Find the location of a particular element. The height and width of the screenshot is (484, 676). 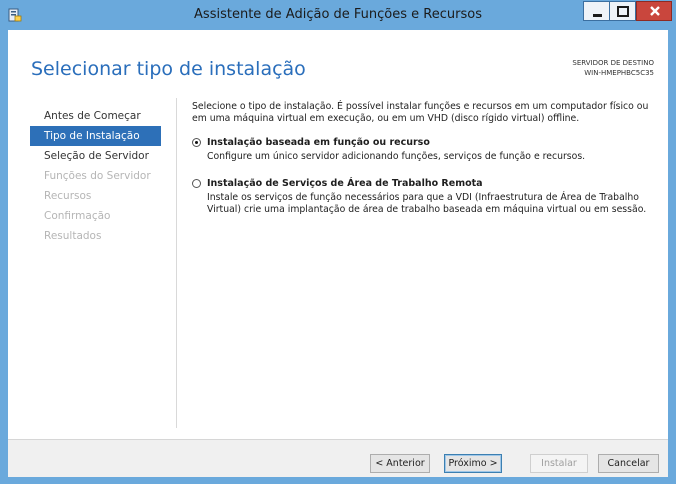

radio-remote-desktop is located at coordinates (196, 183).